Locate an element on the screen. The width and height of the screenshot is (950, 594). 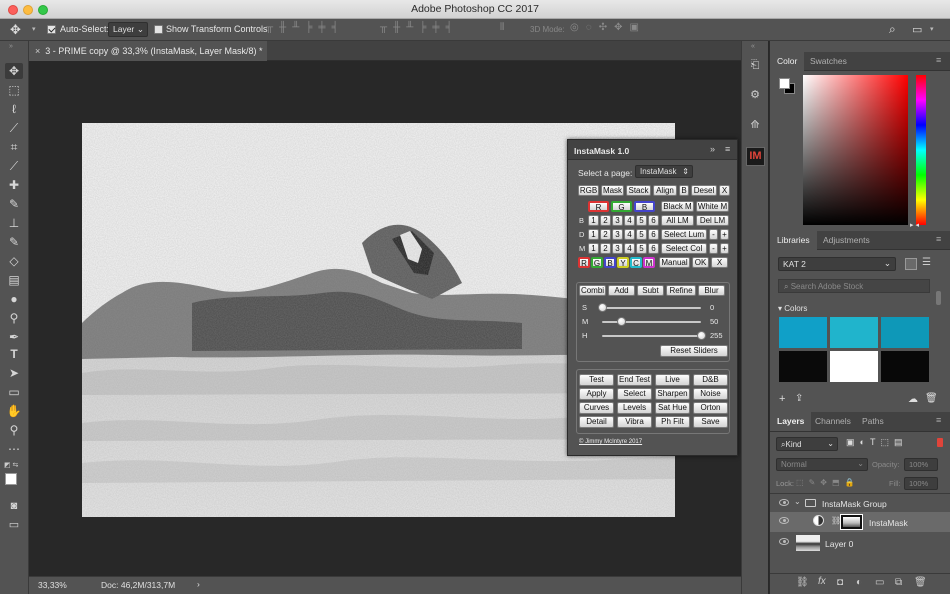
lock-all-icon: 🔒 is located at coordinates (852, 482).